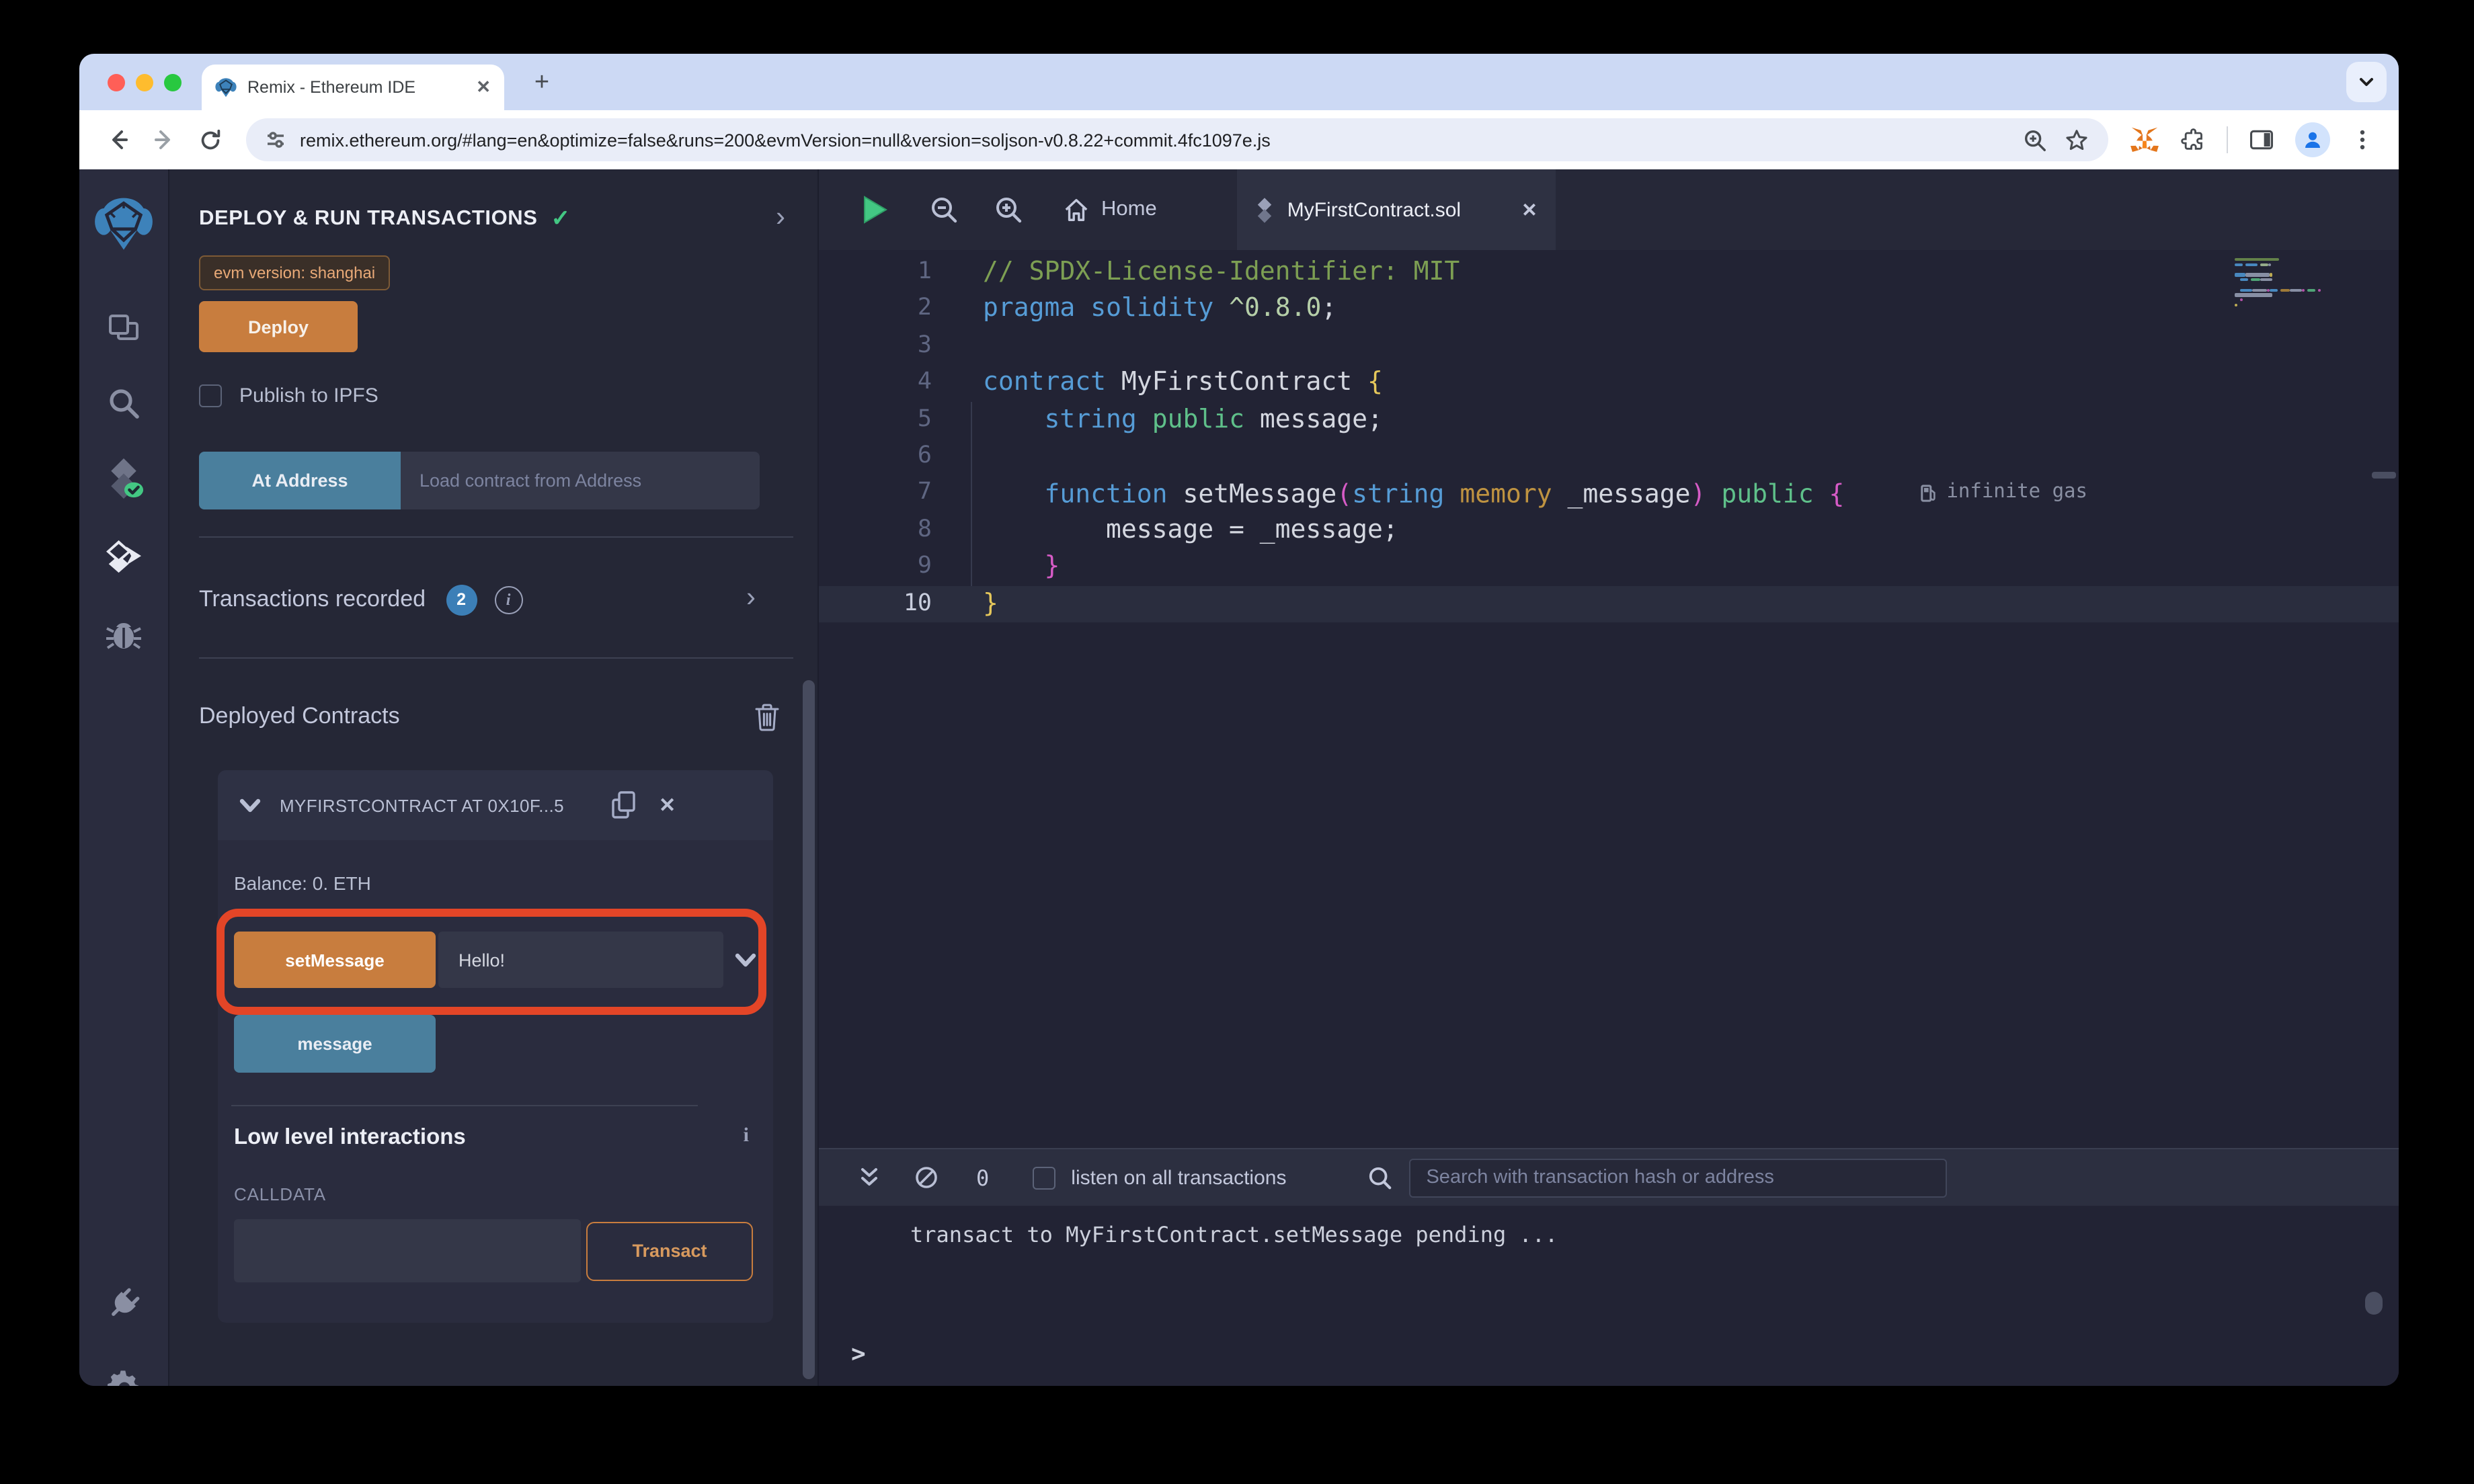  Describe the element at coordinates (123, 223) in the screenshot. I see `remix-logo-icon` at that location.